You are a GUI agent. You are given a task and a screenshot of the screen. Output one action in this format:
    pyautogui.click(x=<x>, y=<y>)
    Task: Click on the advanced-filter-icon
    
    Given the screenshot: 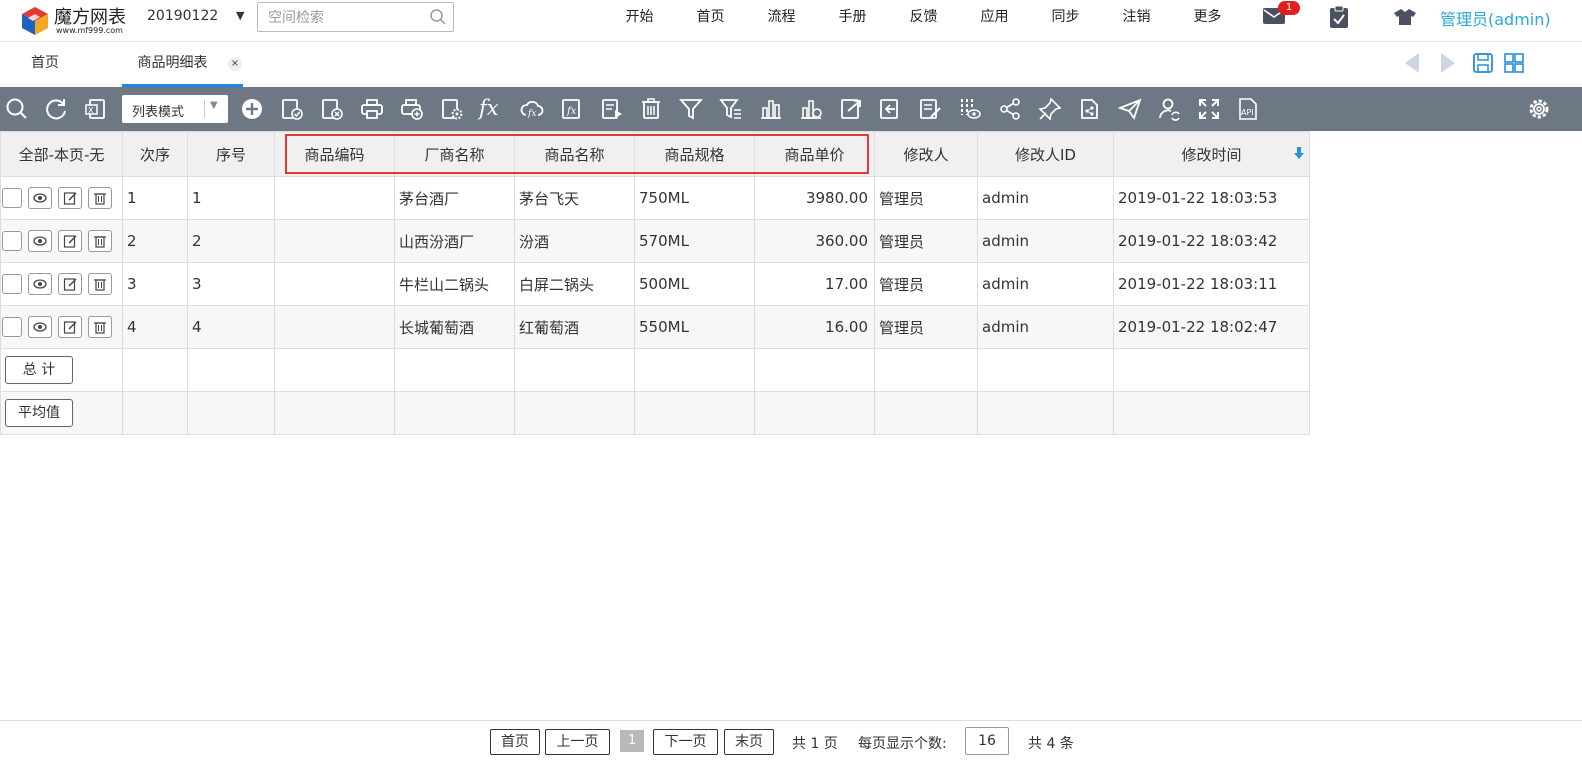 What is the action you would take?
    pyautogui.click(x=731, y=109)
    